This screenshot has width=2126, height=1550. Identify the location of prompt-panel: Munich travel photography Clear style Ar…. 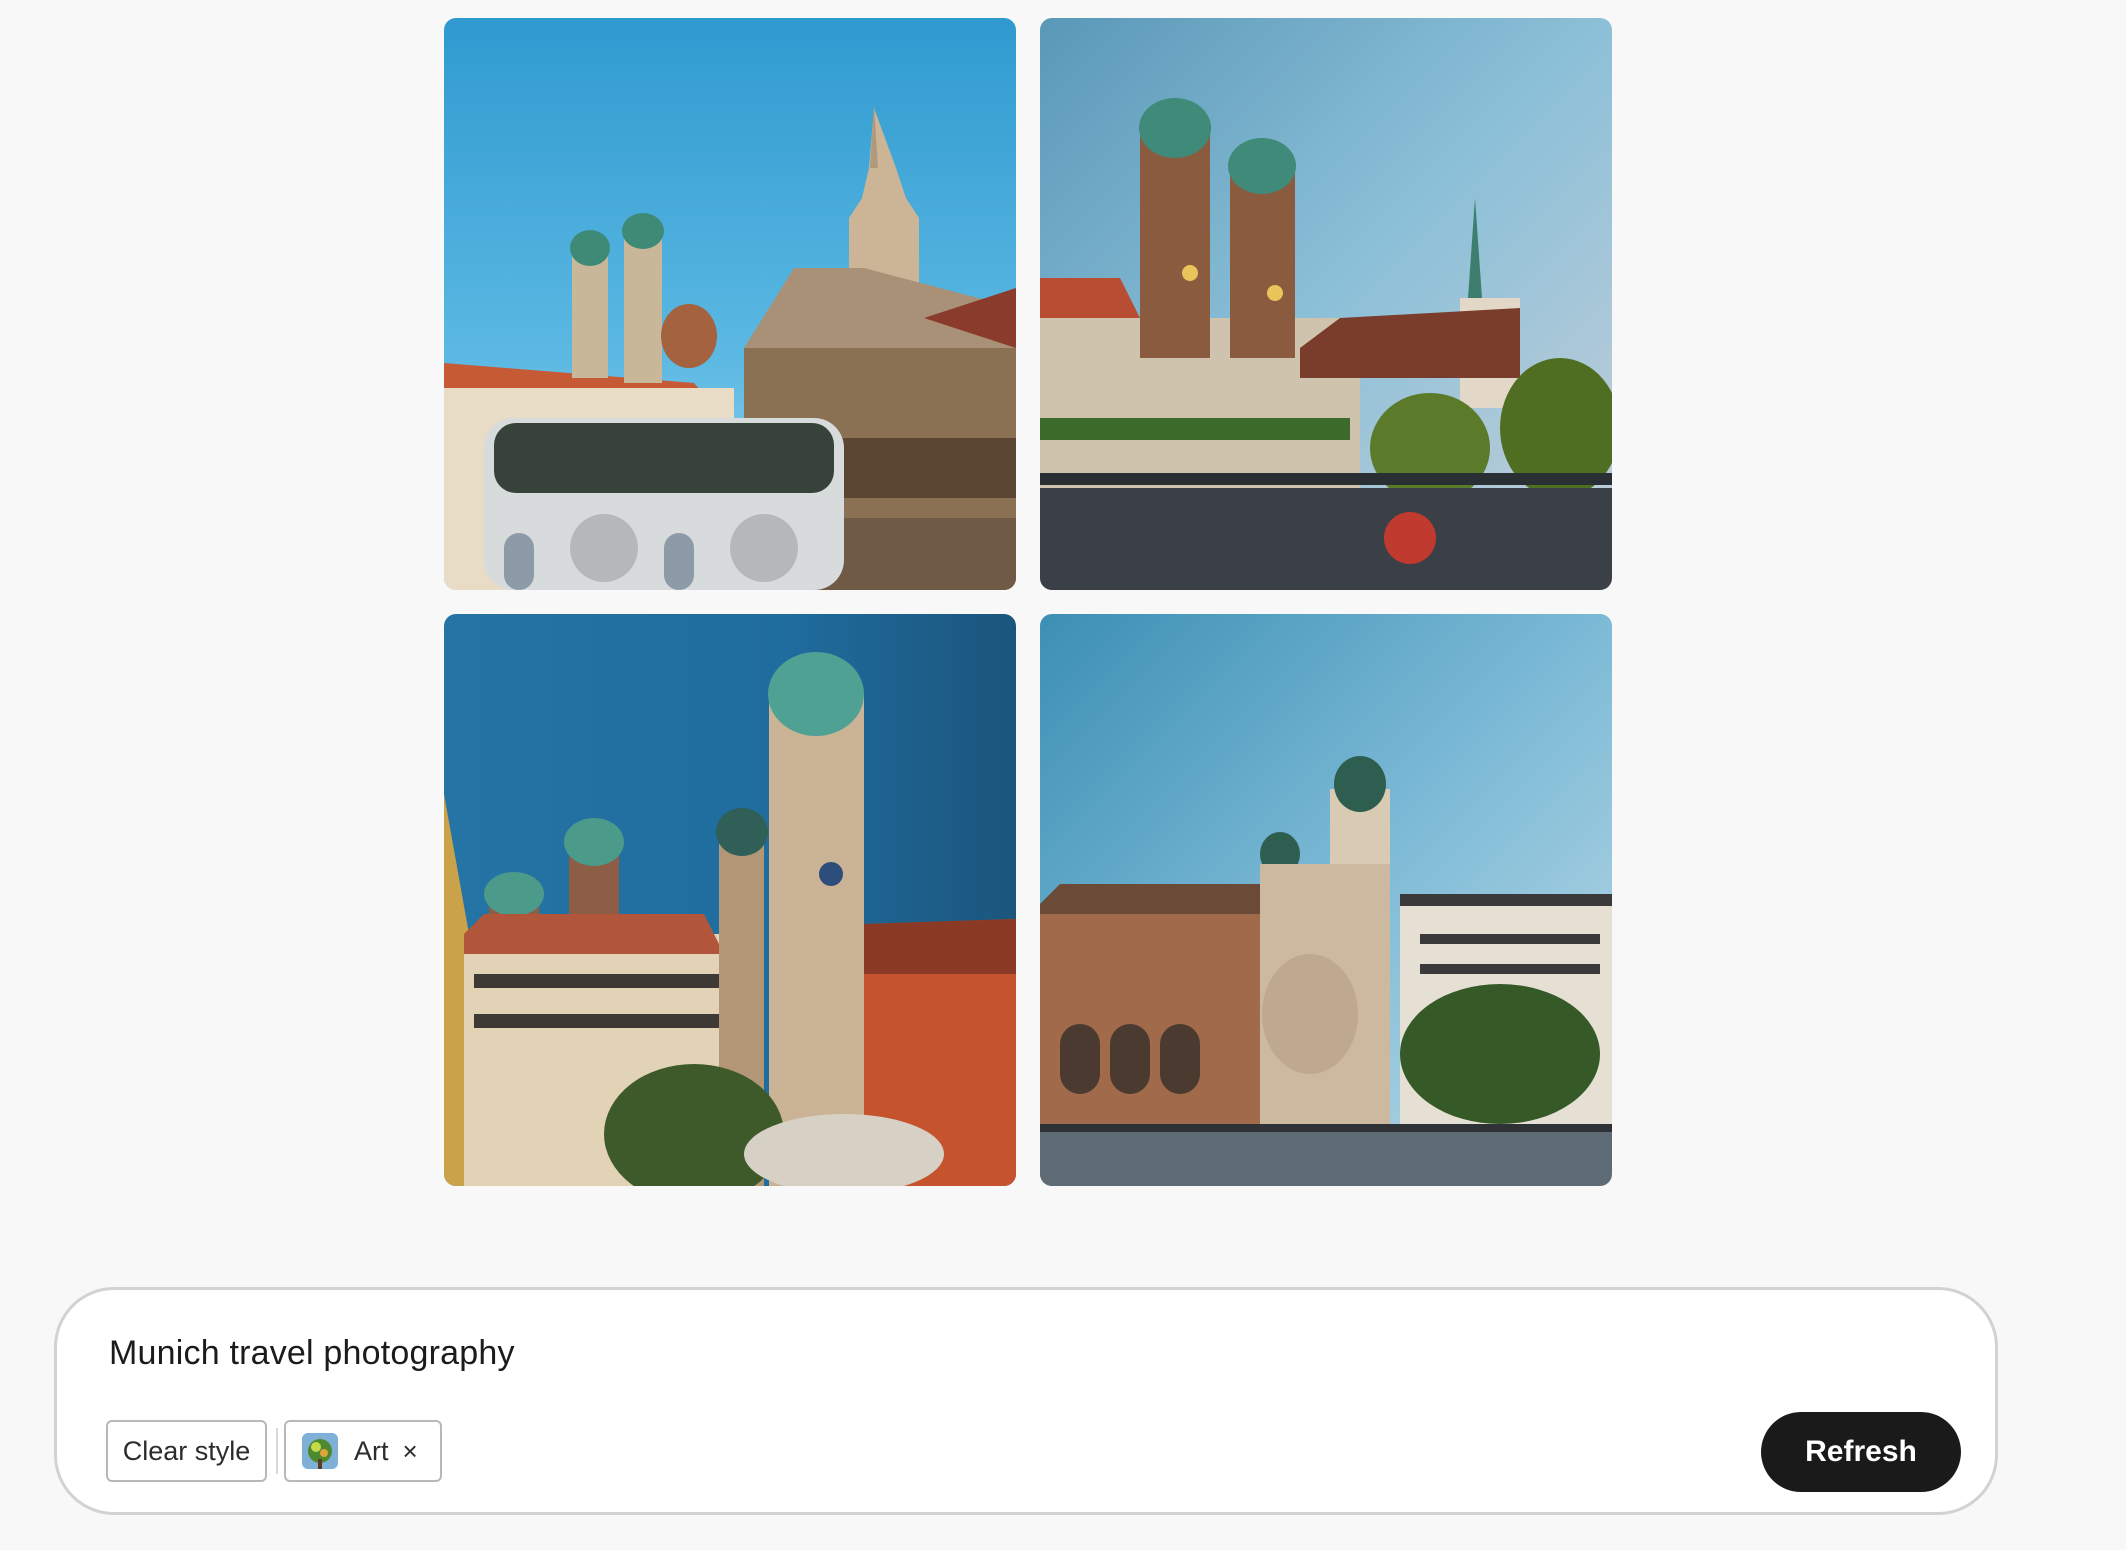
(1026, 1401).